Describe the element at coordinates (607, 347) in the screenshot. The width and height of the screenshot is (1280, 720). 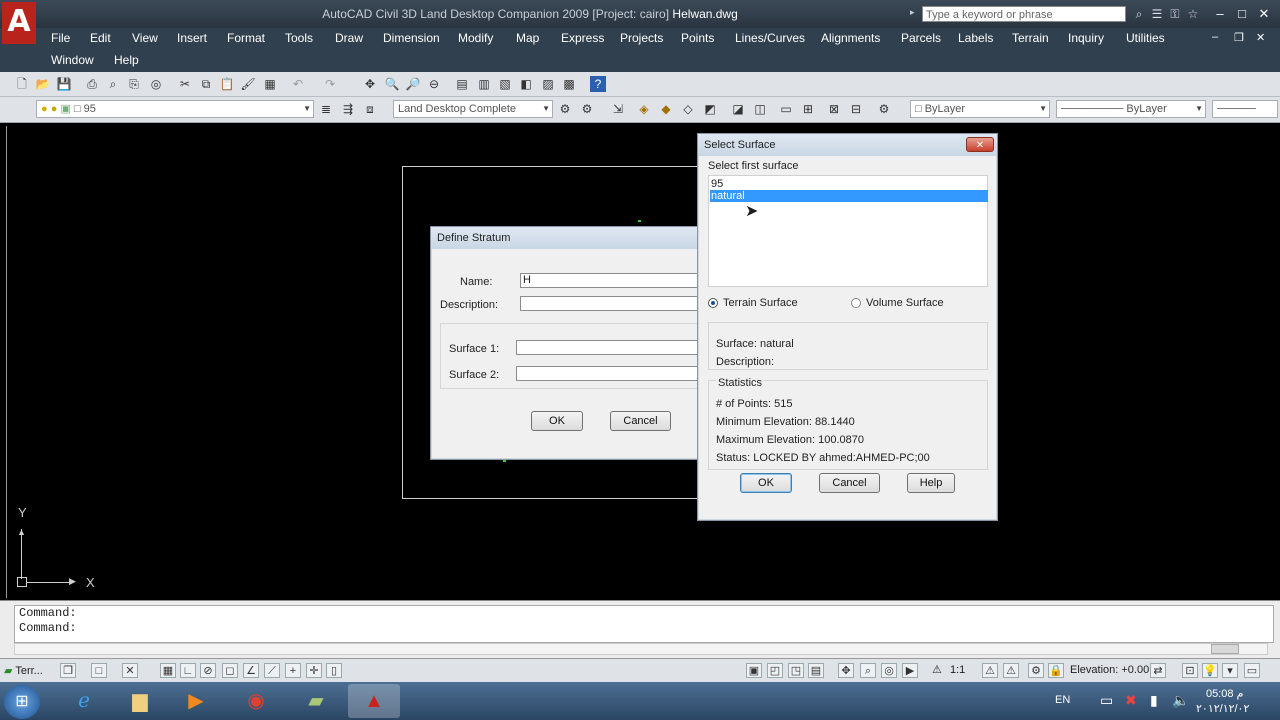
I see `surface1-field` at that location.